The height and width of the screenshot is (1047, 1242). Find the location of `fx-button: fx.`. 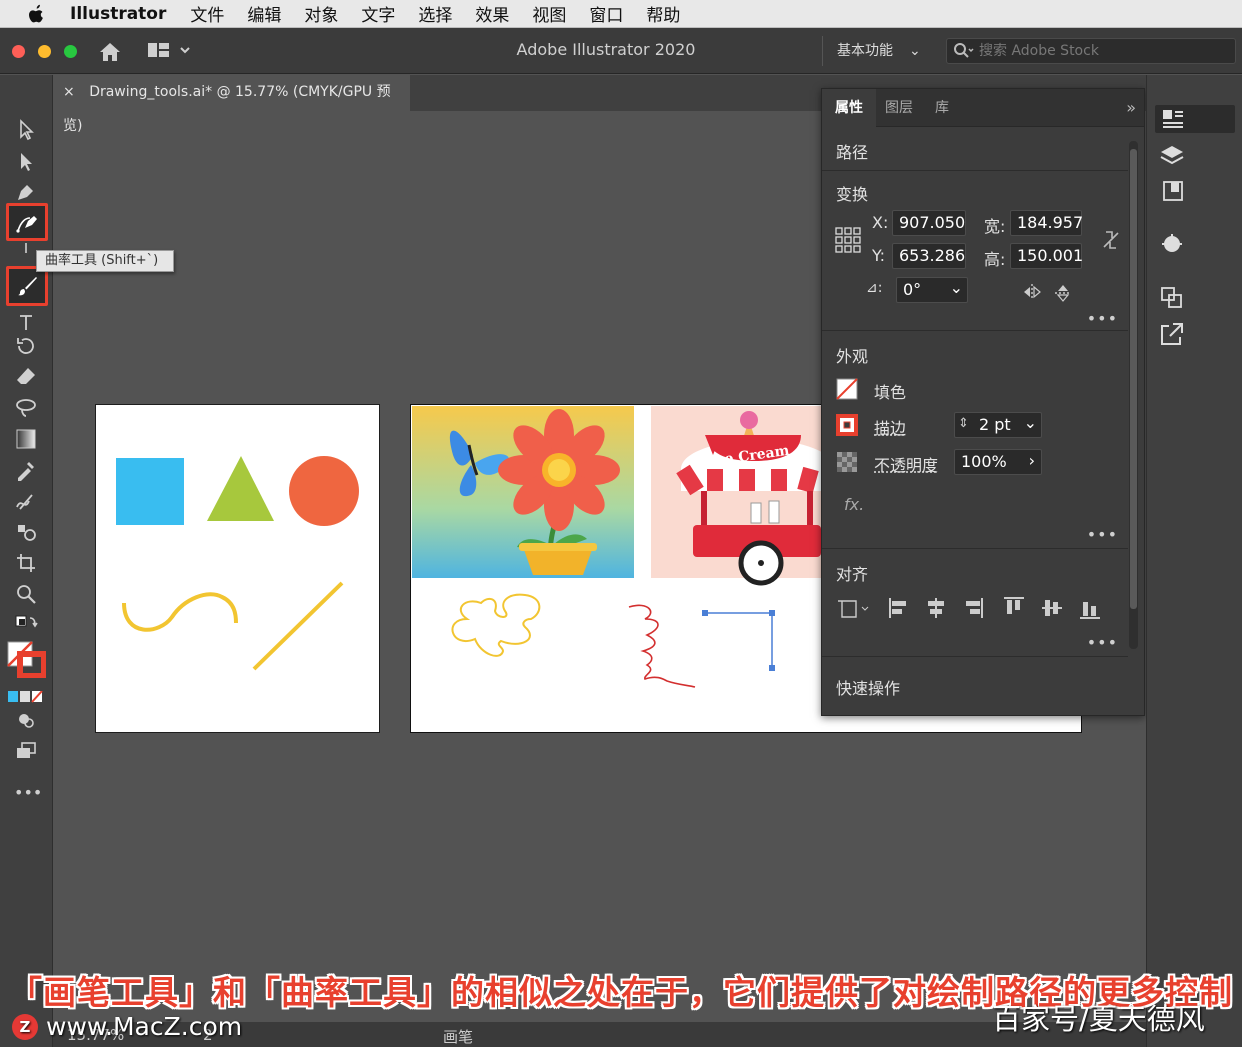

fx-button: fx. is located at coordinates (854, 504).